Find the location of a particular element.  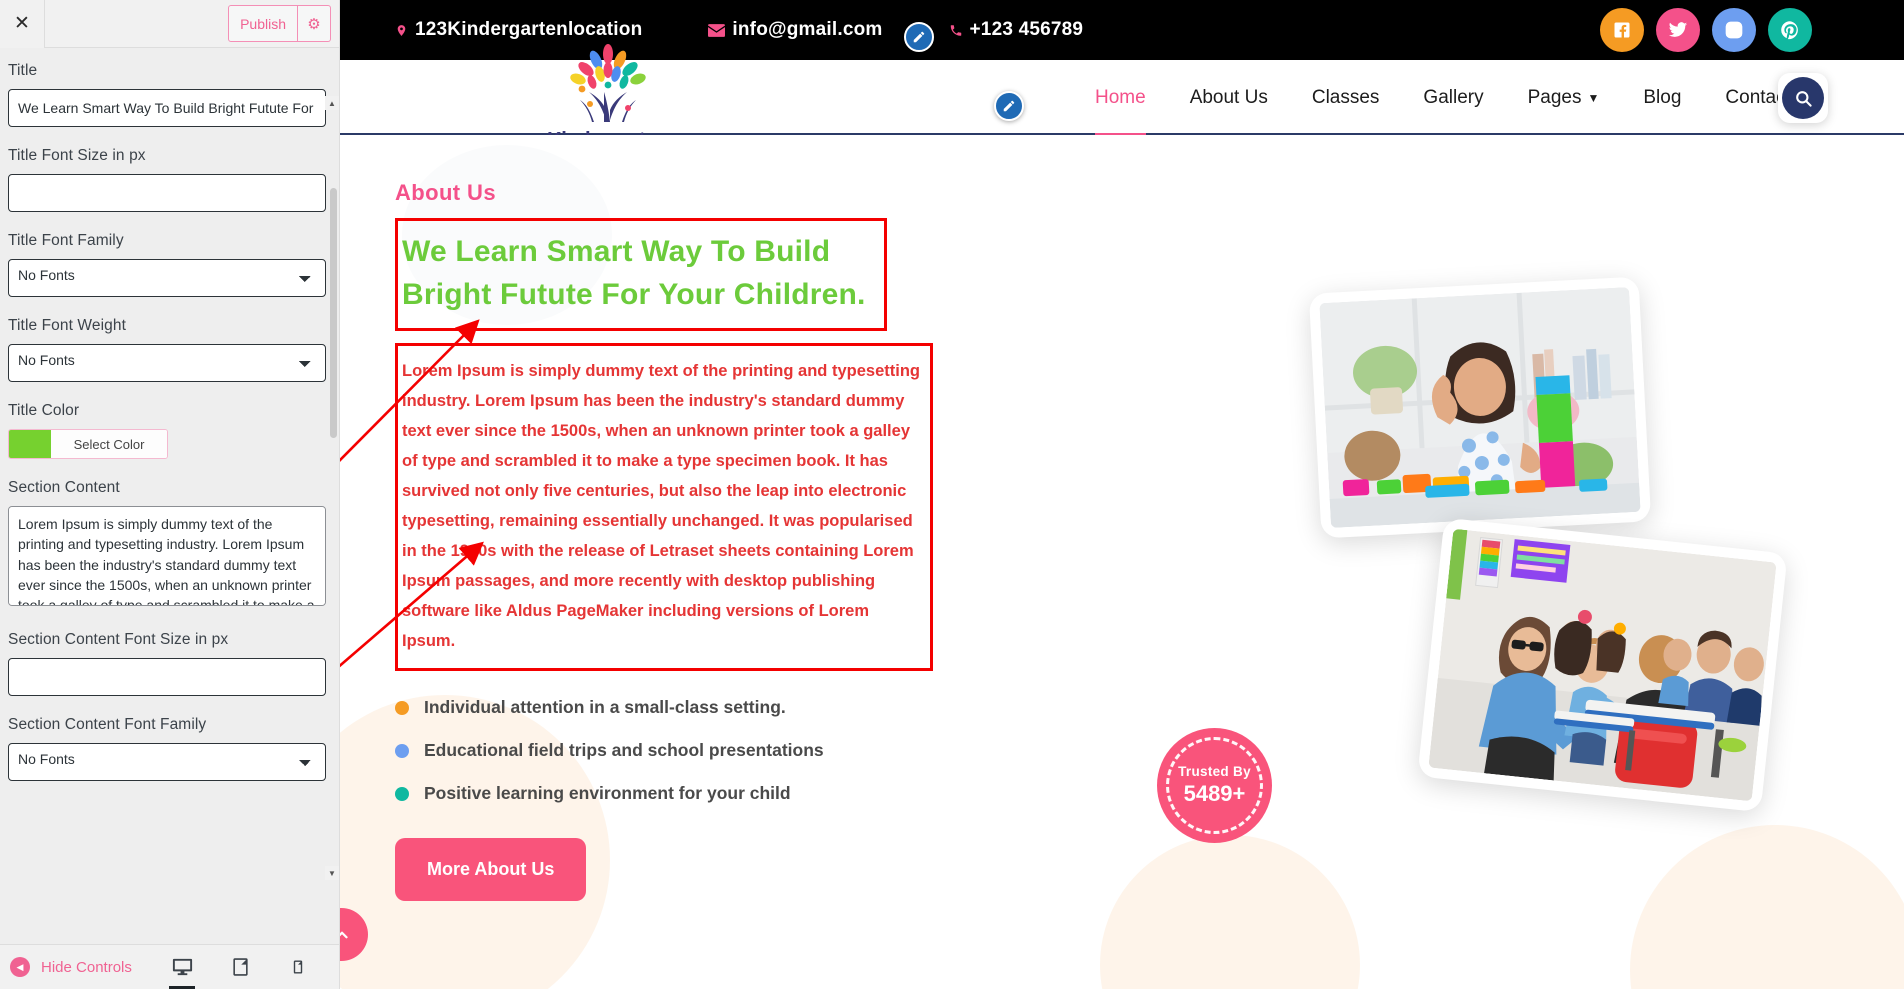

topbar-email: info@gmail.com is located at coordinates (795, 30).